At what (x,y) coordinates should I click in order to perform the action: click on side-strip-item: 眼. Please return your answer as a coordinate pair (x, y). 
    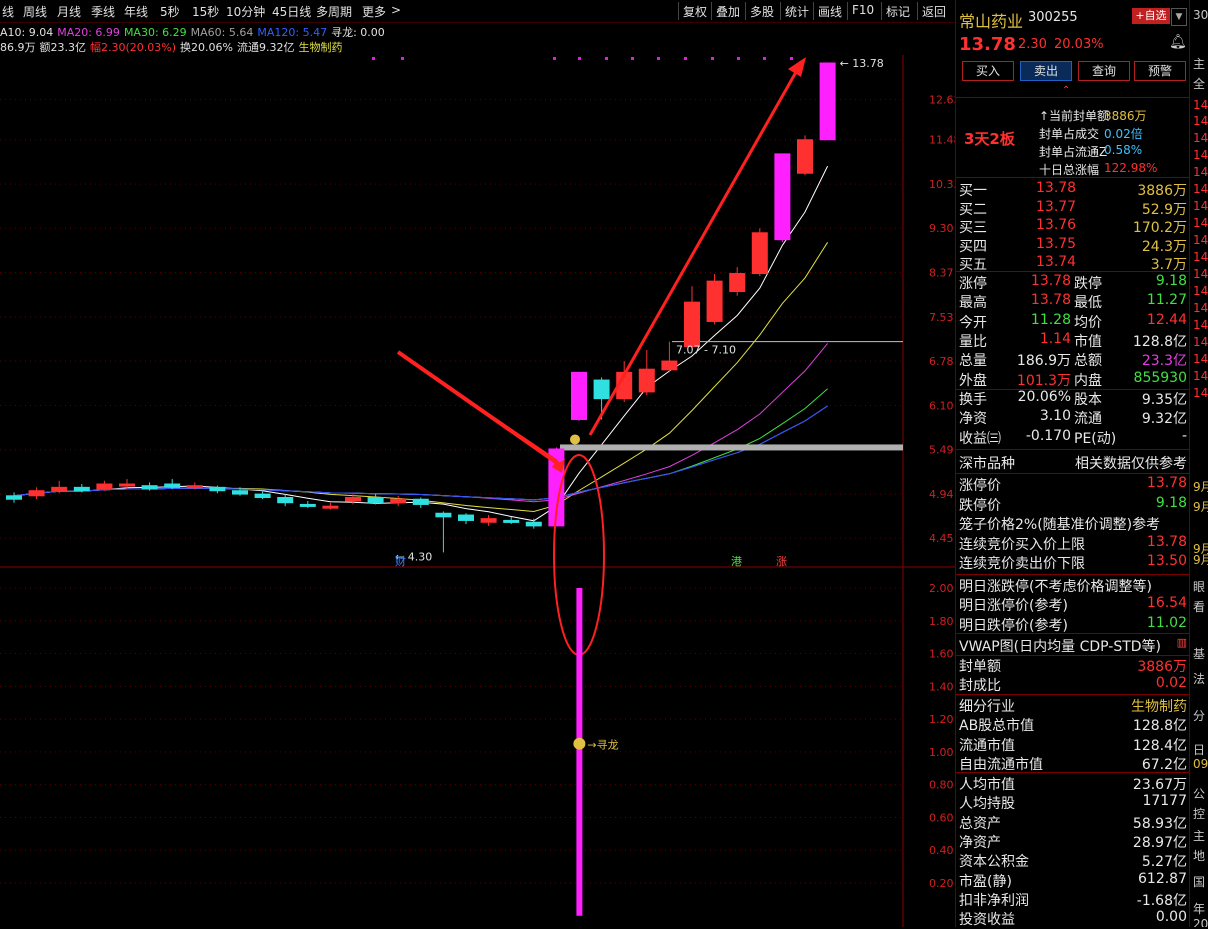
    Looking at the image, I should click on (1199, 587).